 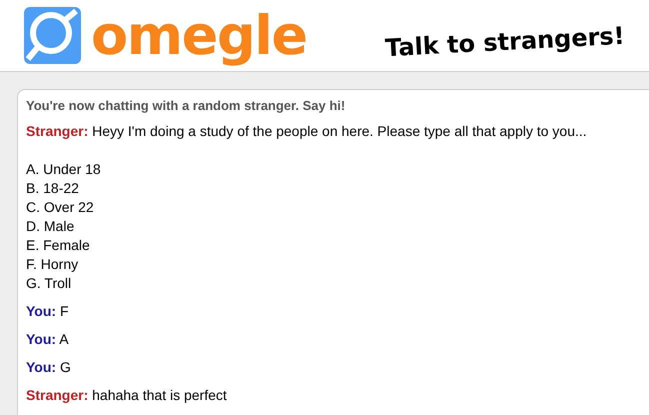 What do you see at coordinates (49, 283) in the screenshot?
I see `option-line: G. Troll` at bounding box center [49, 283].